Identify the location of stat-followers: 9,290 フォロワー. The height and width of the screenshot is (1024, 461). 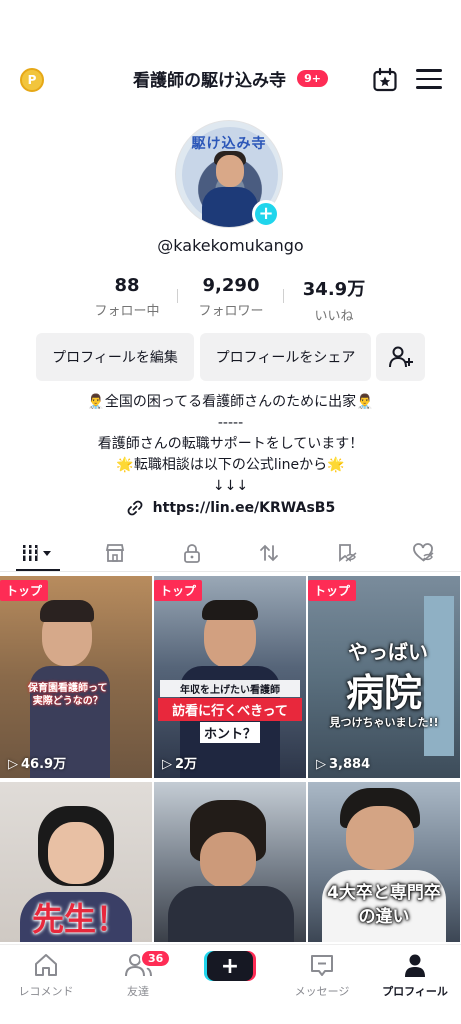
(231, 297).